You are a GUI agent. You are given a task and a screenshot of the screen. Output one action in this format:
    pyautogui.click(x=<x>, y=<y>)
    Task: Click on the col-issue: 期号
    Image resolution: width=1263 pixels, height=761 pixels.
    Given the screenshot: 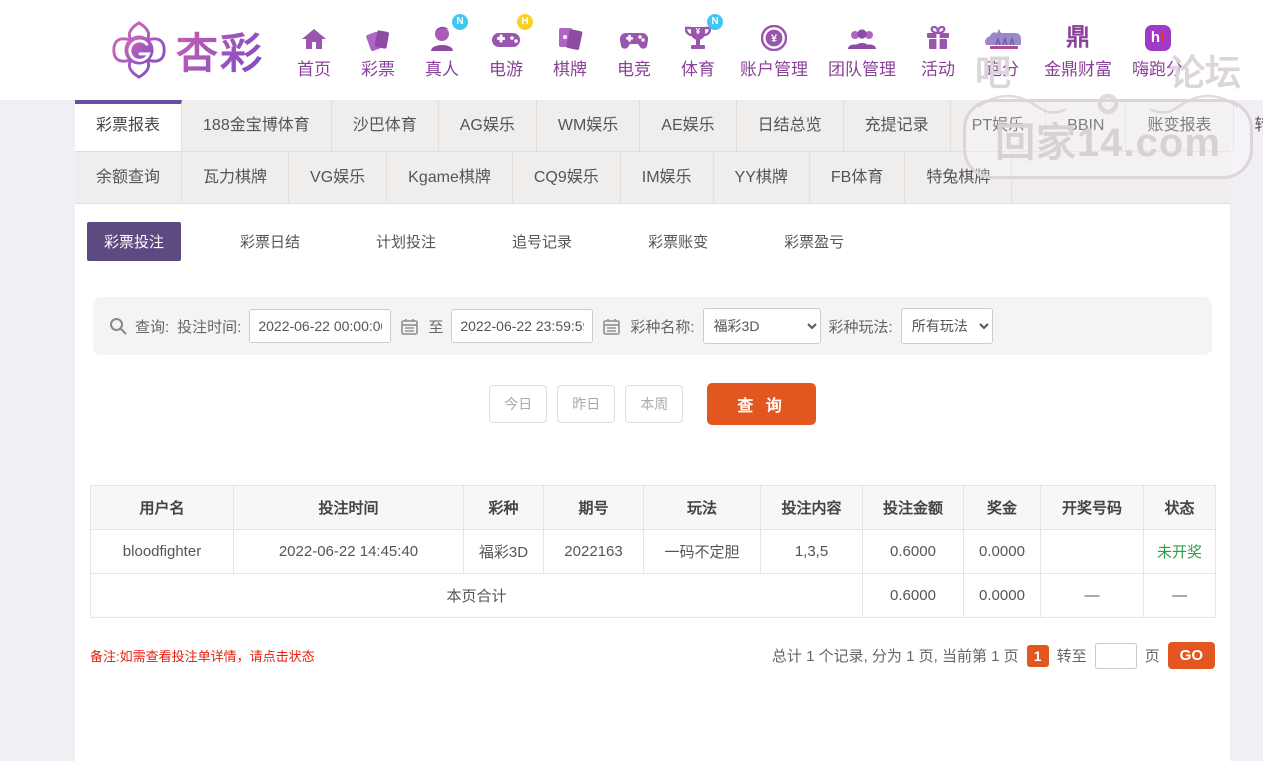 What is the action you would take?
    pyautogui.click(x=593, y=507)
    